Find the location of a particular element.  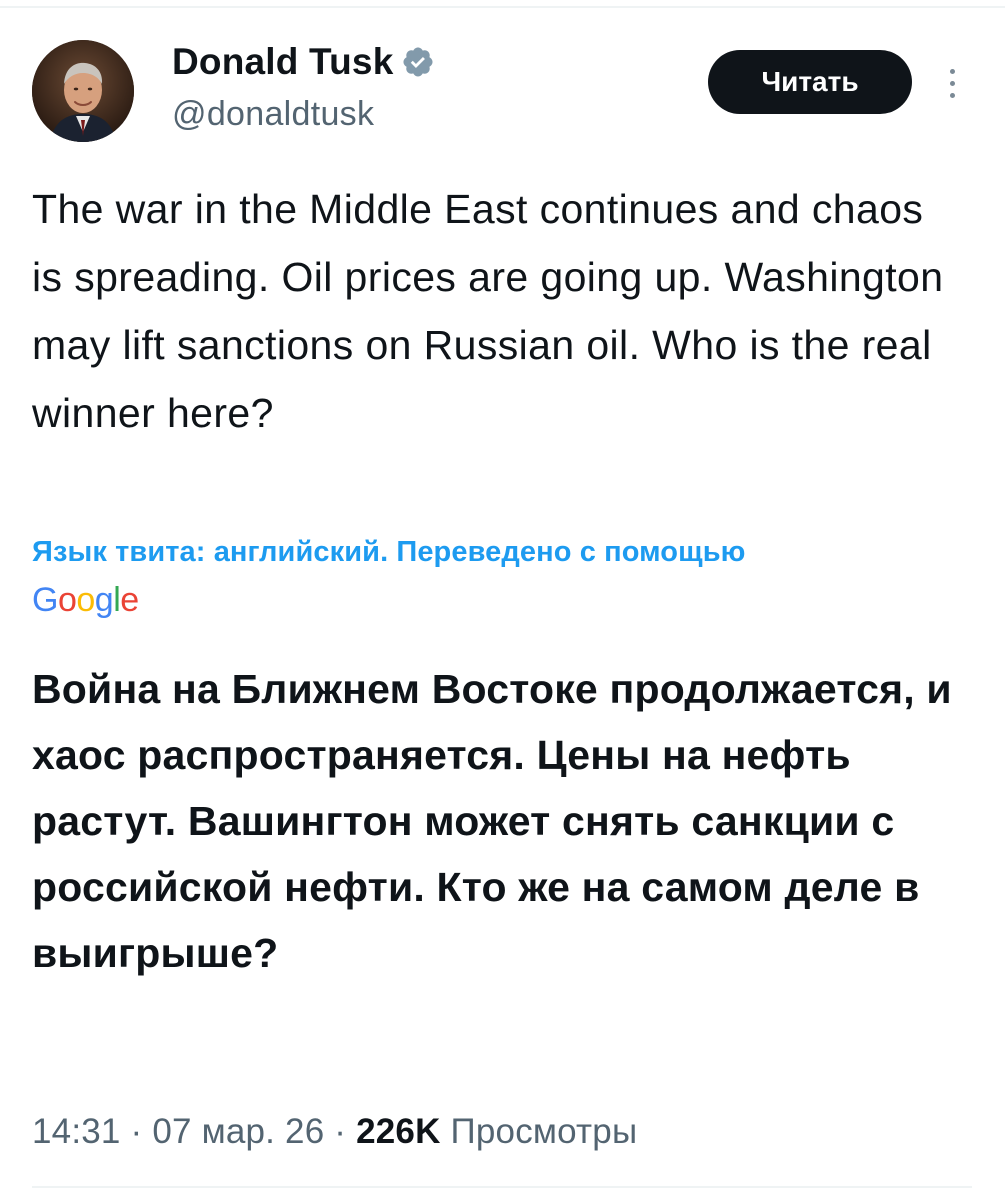

tweet-time: 14:31 is located at coordinates (76, 1131).